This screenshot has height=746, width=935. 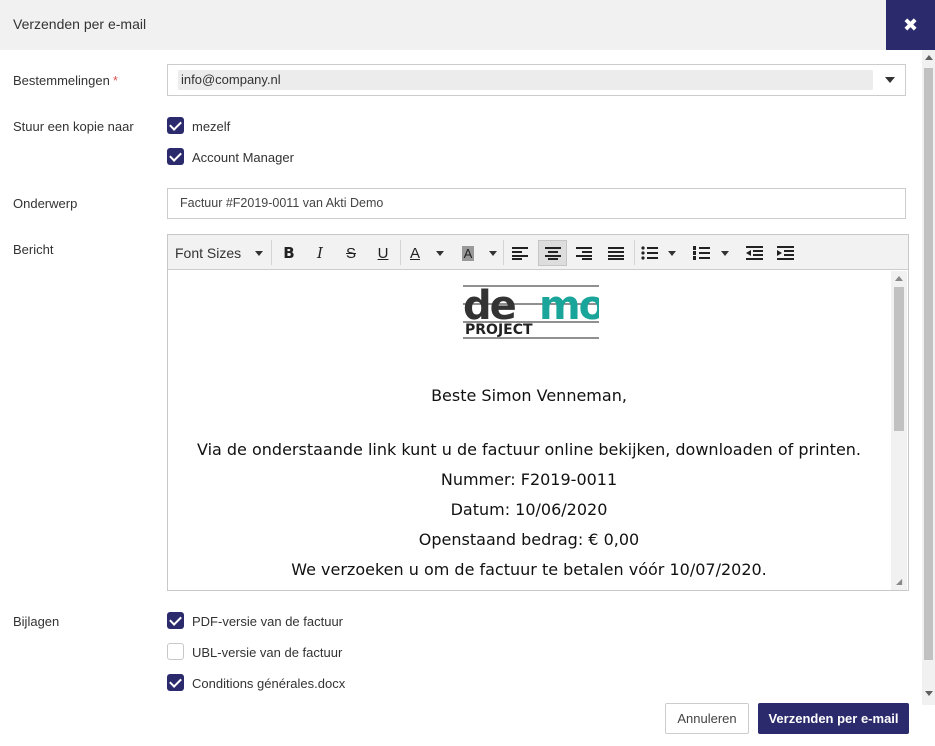 What do you see at coordinates (175, 651) in the screenshot?
I see `attachment-ubl-checkbox` at bounding box center [175, 651].